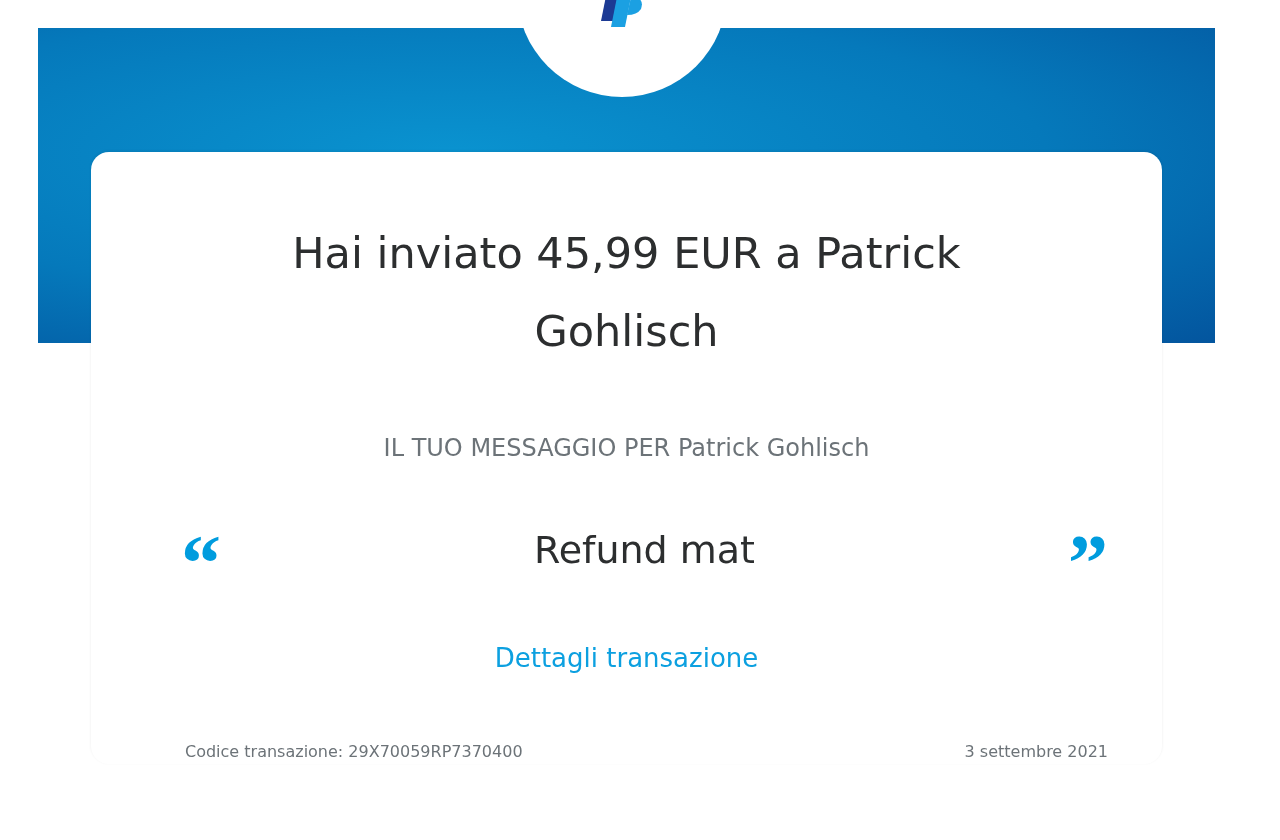  Describe the element at coordinates (1036, 752) in the screenshot. I see `transaction-date: 3 settembre 2021` at that location.